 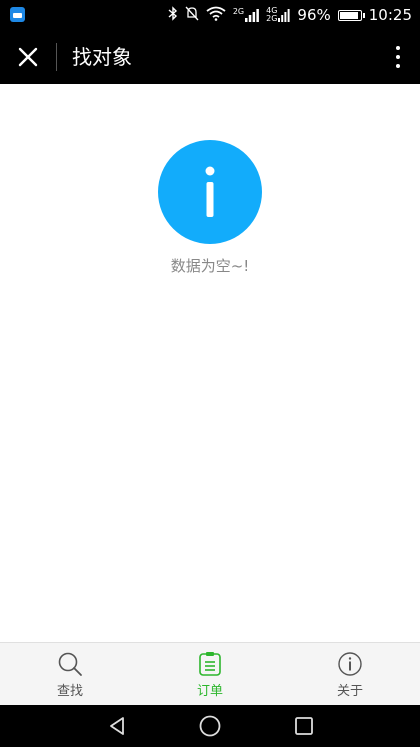 I want to click on empty-state-message: 数据为空~!, so click(x=210, y=266).